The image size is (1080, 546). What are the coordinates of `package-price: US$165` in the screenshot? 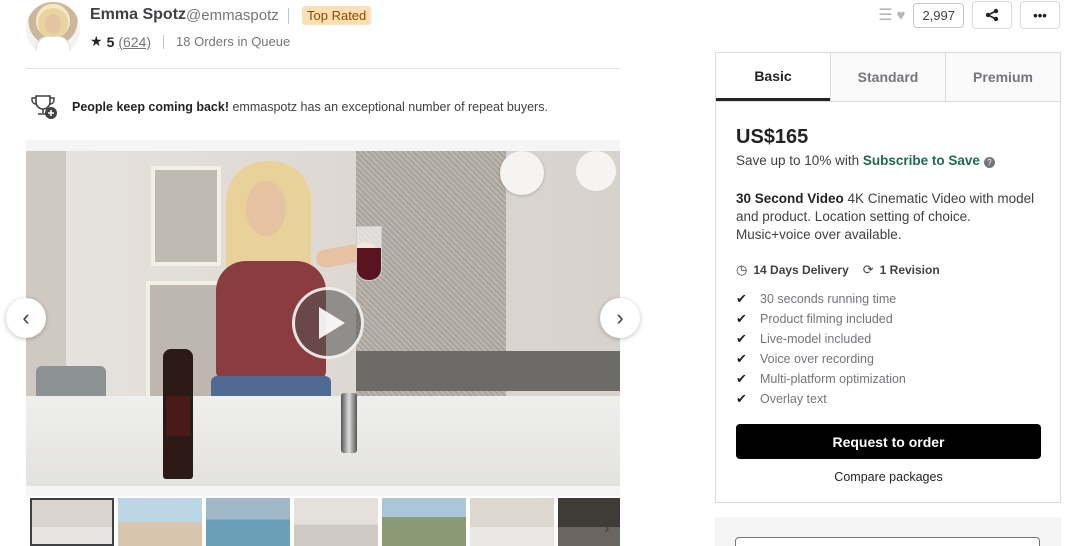 It's located at (772, 137).